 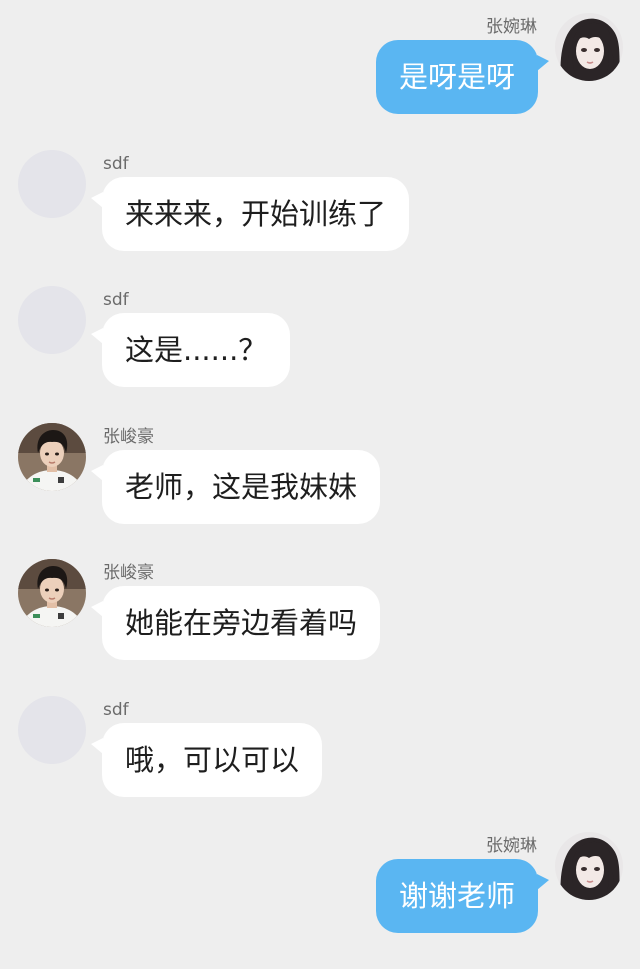 What do you see at coordinates (235, 486) in the screenshot?
I see `message-bubble: 老师，这是我妹妹` at bounding box center [235, 486].